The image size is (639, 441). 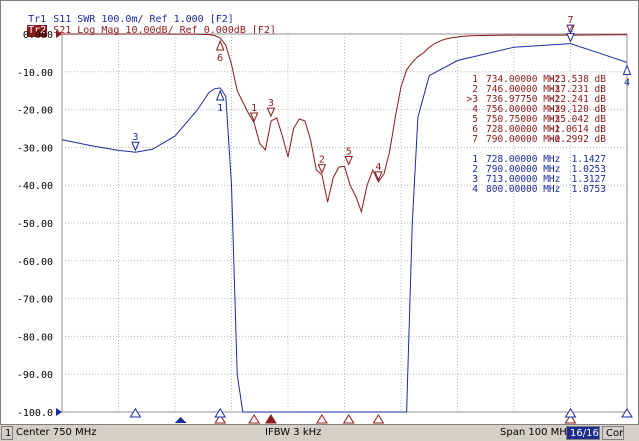 What do you see at coordinates (589, 189) in the screenshot?
I see `s11-marker-row-value: 1.0753` at bounding box center [589, 189].